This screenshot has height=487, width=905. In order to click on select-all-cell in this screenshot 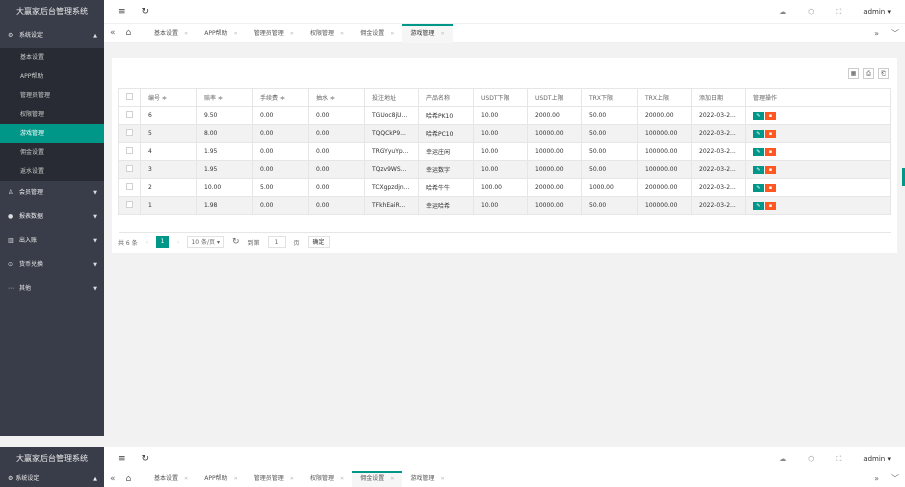, I will do `click(129, 97)`.